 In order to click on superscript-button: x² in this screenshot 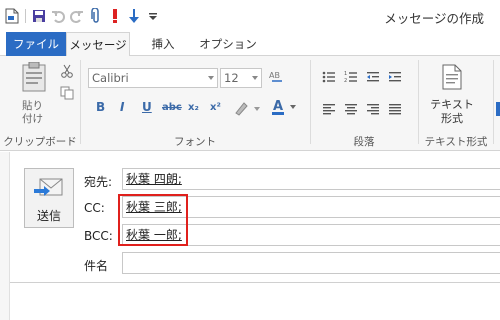, I will do `click(215, 107)`.